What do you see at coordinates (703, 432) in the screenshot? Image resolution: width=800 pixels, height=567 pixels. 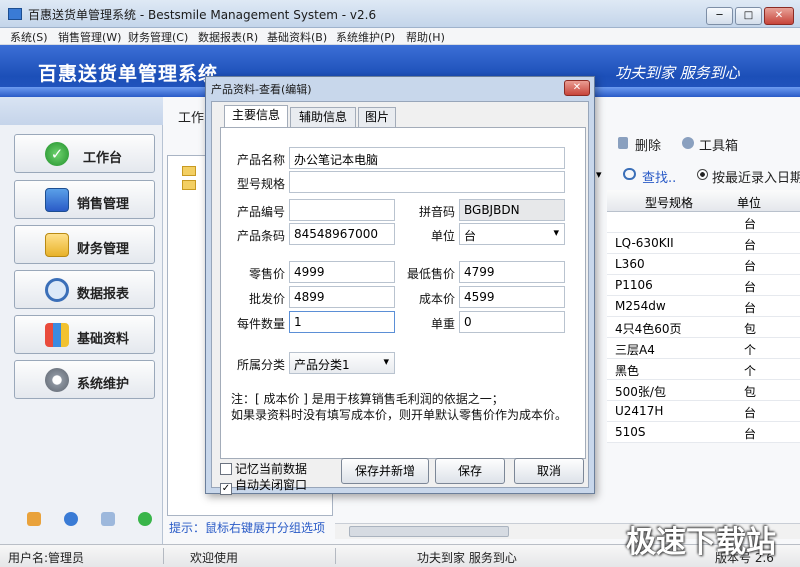 I see `table-row: 510S 台` at bounding box center [703, 432].